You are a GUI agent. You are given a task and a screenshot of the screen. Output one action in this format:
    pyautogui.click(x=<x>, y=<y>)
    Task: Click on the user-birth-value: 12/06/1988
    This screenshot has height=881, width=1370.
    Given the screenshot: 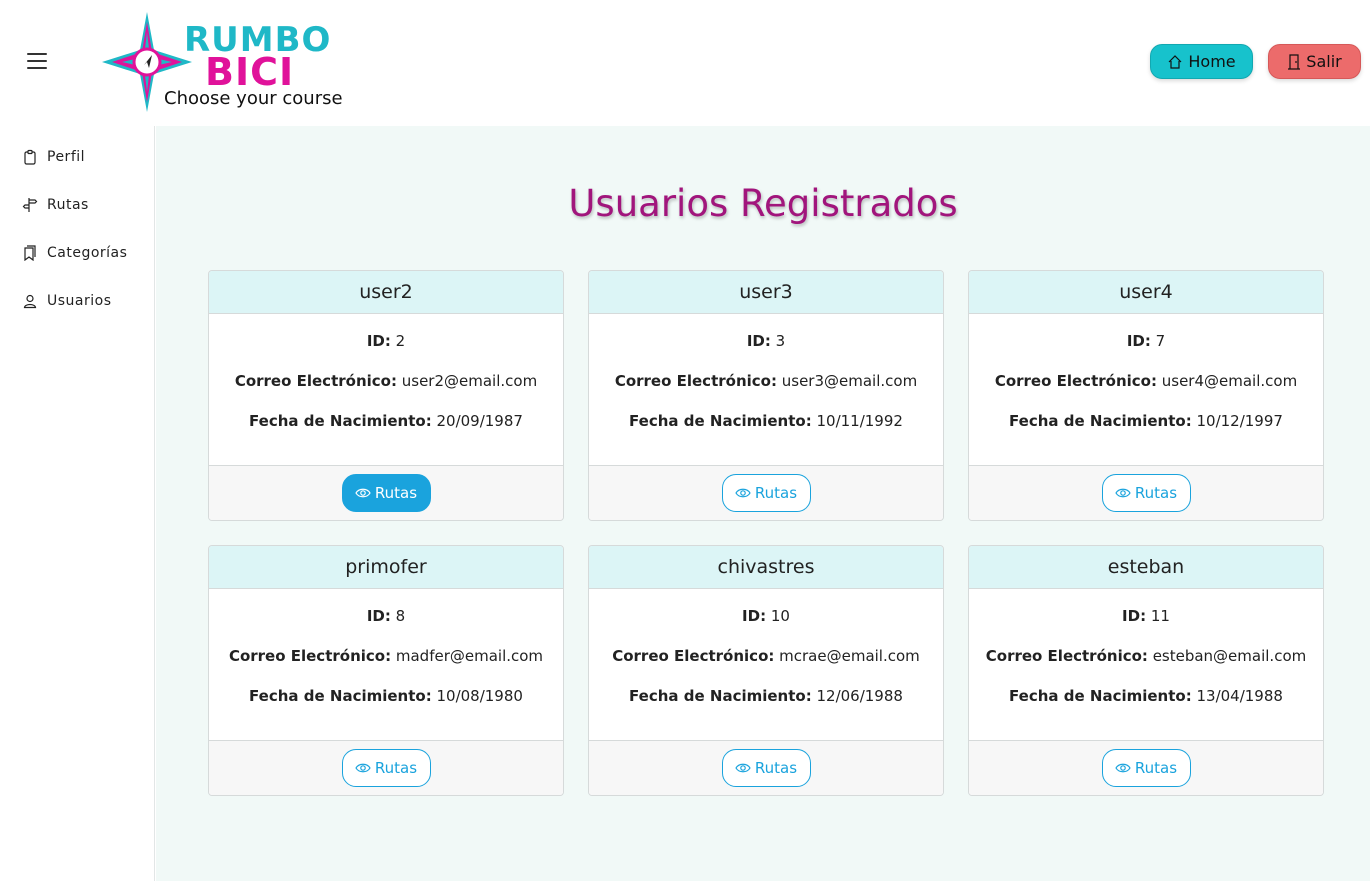 What is the action you would take?
    pyautogui.click(x=859, y=696)
    